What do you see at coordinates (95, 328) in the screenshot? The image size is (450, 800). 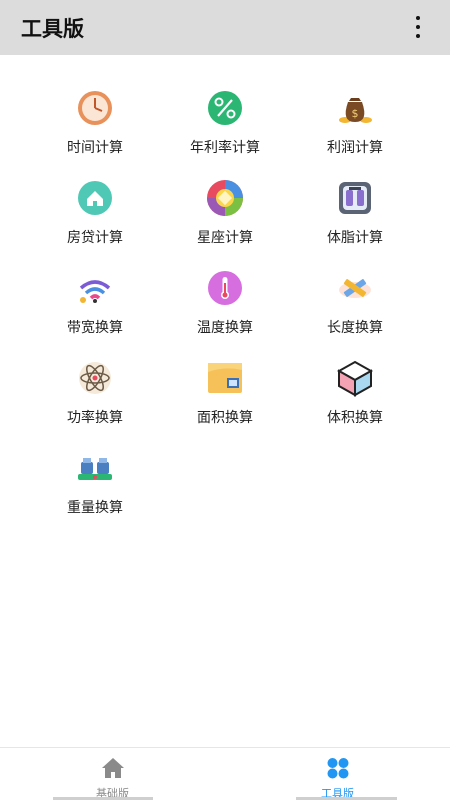 I see `tool-label: 带宽换算` at bounding box center [95, 328].